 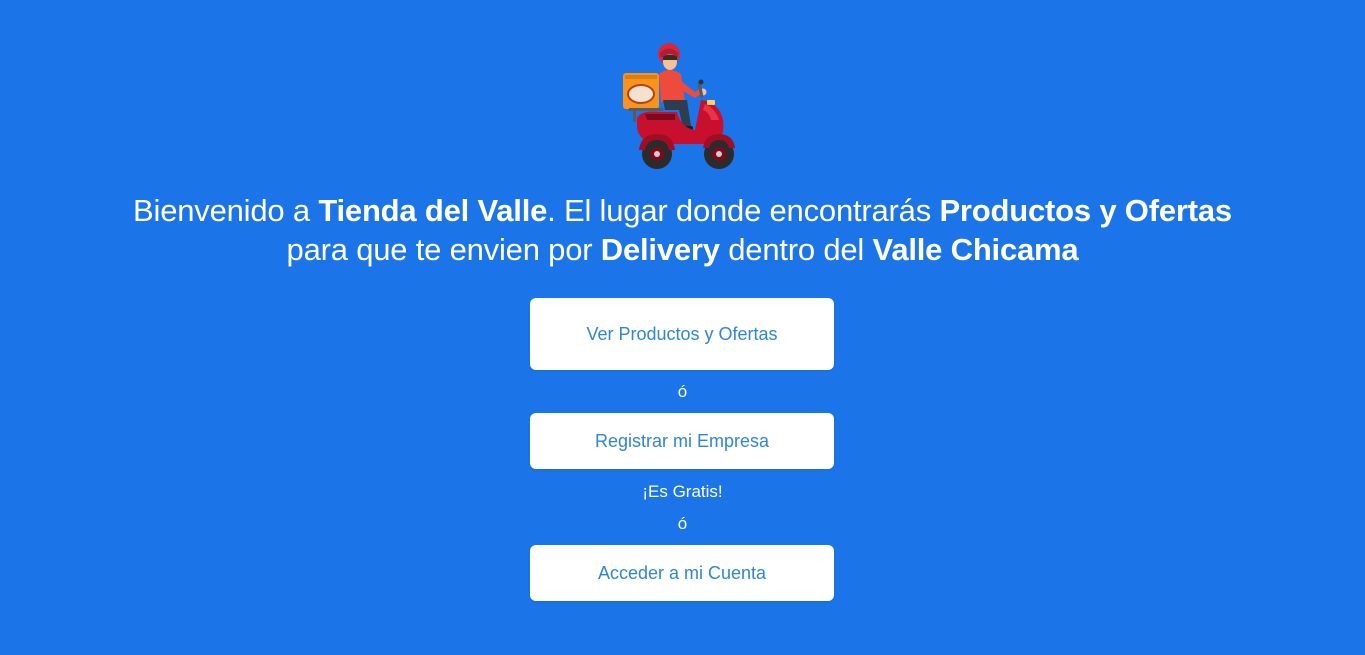 What do you see at coordinates (796, 249) in the screenshot?
I see `headline-line2-middle: dentro del` at bounding box center [796, 249].